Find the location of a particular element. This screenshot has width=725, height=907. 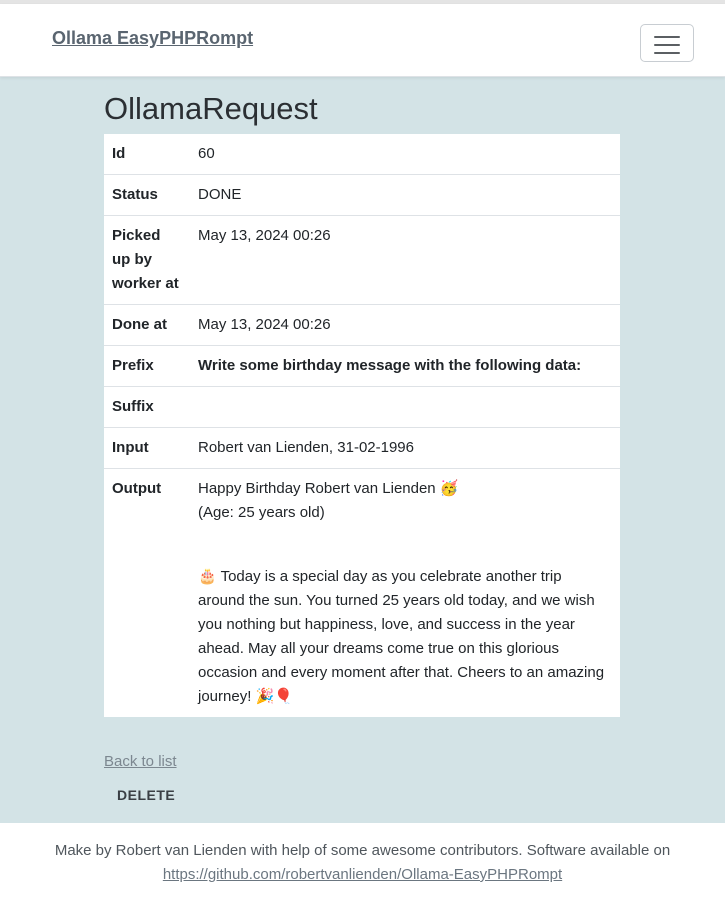

brand-link: Ollama EasyPHPRompt is located at coordinates (152, 38).